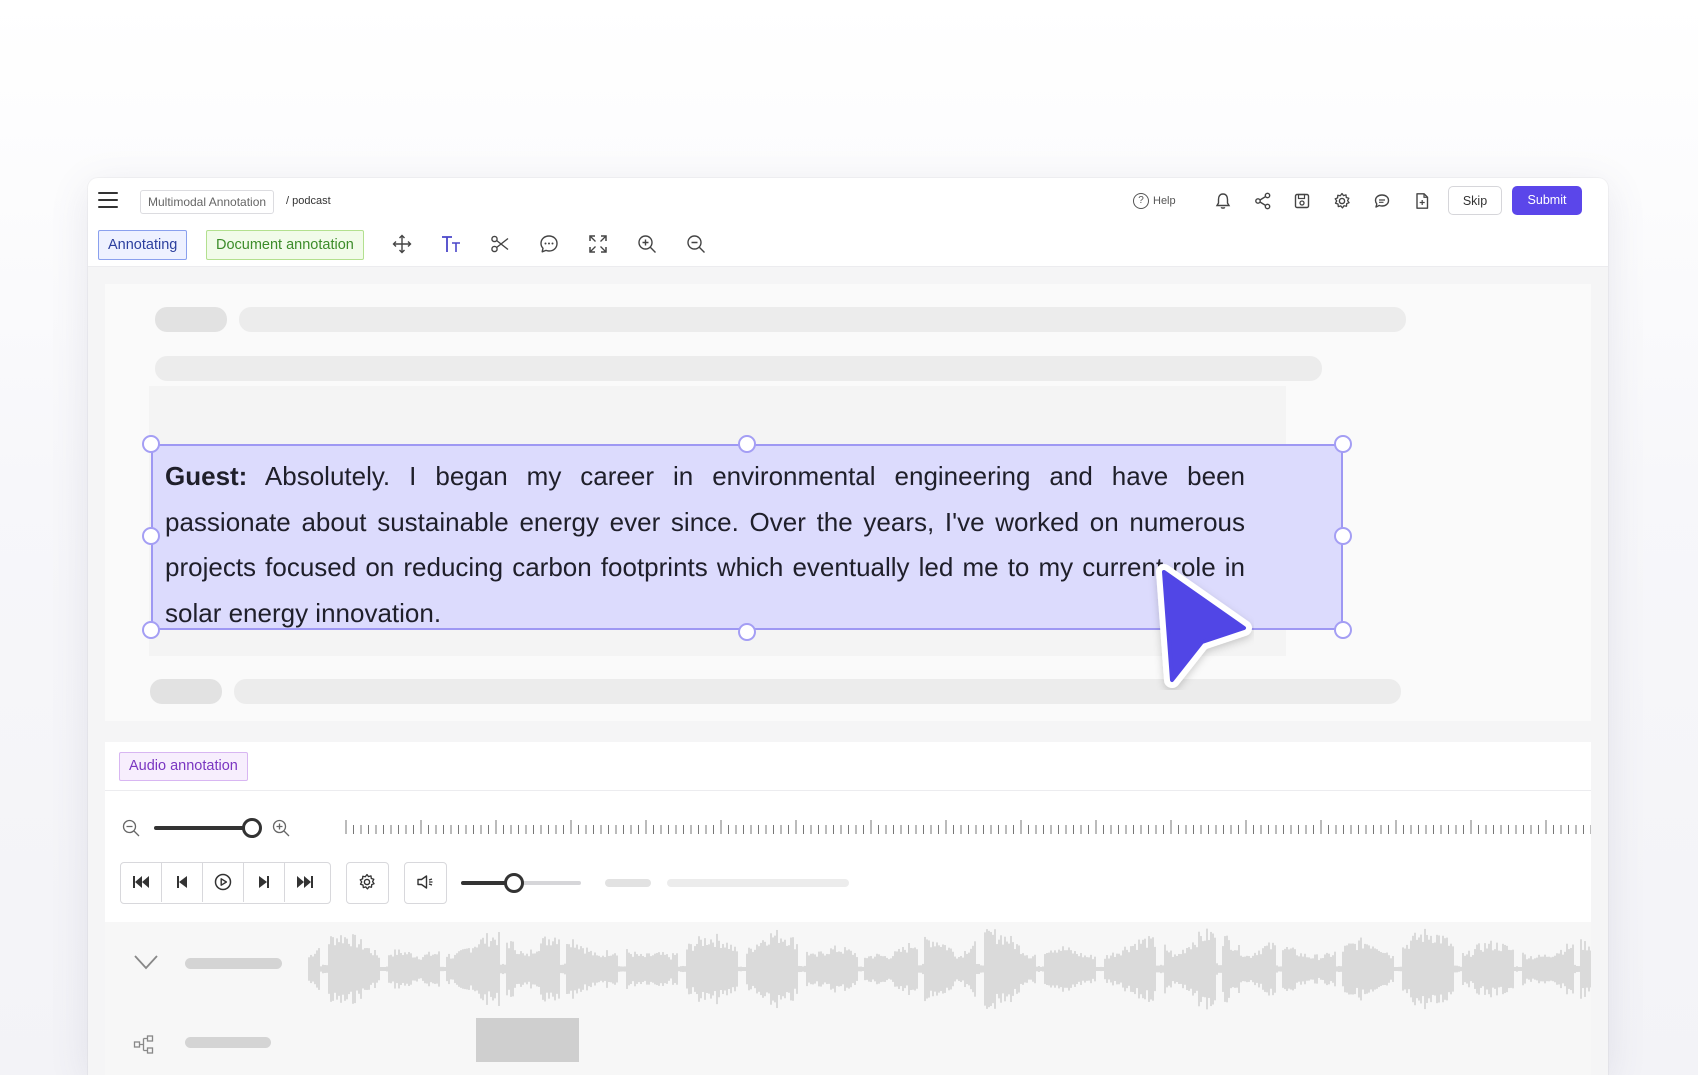  What do you see at coordinates (1547, 200) in the screenshot?
I see `submit-button: Submit` at bounding box center [1547, 200].